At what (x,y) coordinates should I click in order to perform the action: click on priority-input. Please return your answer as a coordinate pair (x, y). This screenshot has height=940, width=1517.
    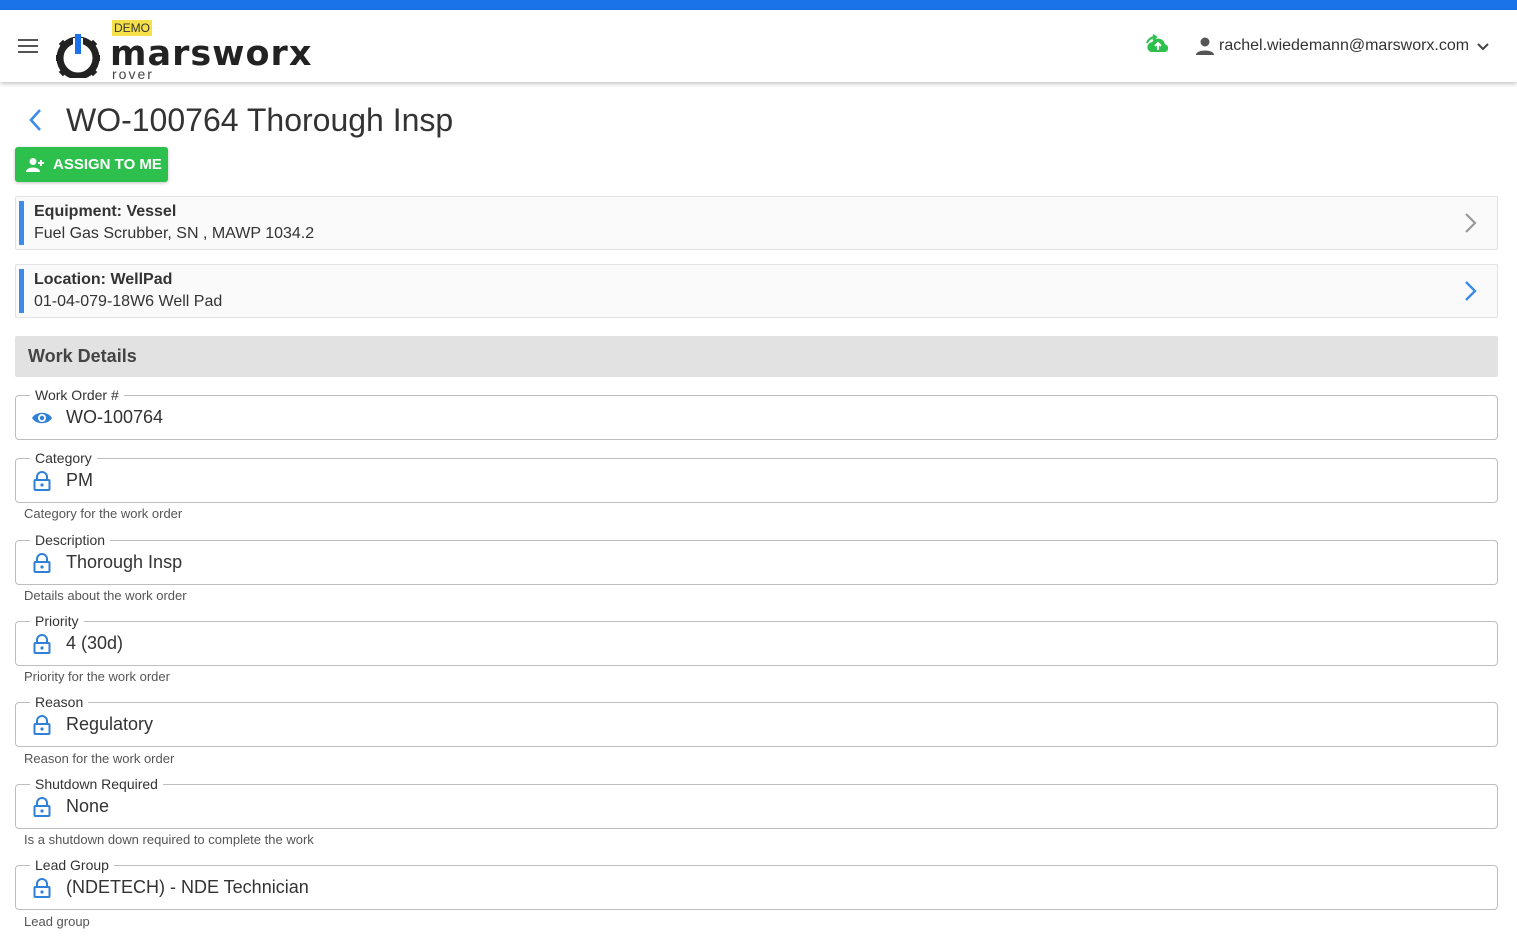
    Looking at the image, I should click on (756, 643).